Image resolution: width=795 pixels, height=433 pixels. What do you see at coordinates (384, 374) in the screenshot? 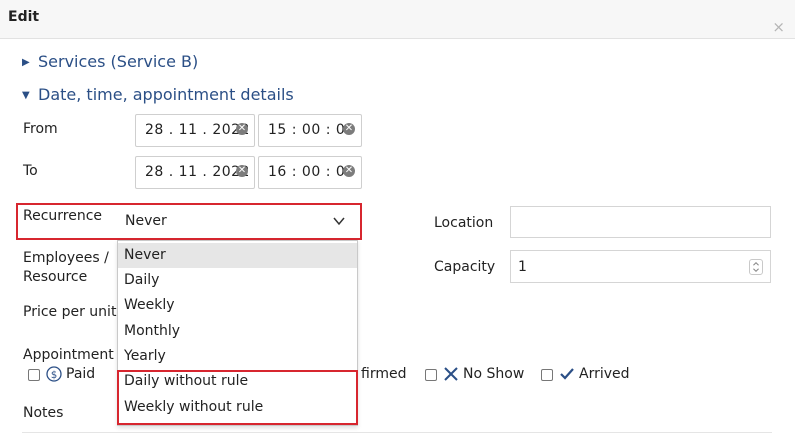
I see `confirmed-label: firmed` at bounding box center [384, 374].